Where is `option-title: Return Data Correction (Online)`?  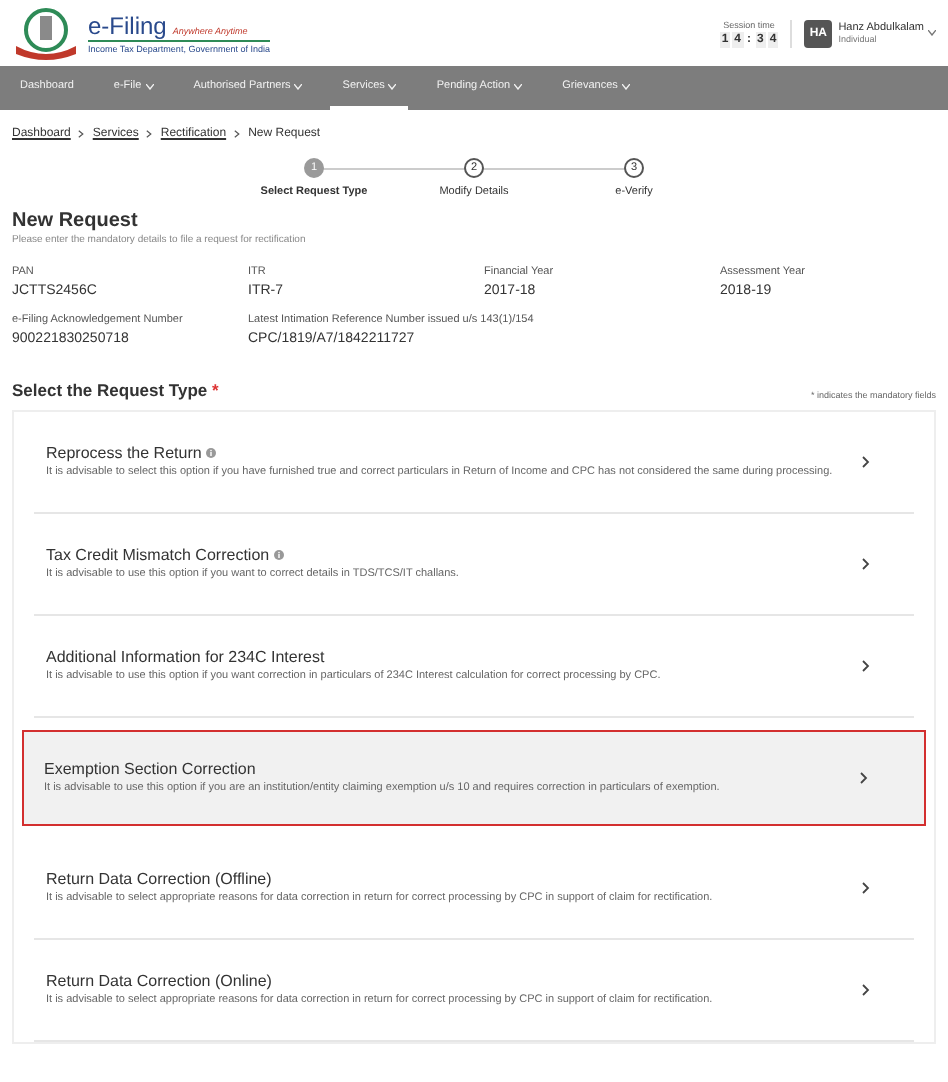 option-title: Return Data Correction (Online) is located at coordinates (159, 980).